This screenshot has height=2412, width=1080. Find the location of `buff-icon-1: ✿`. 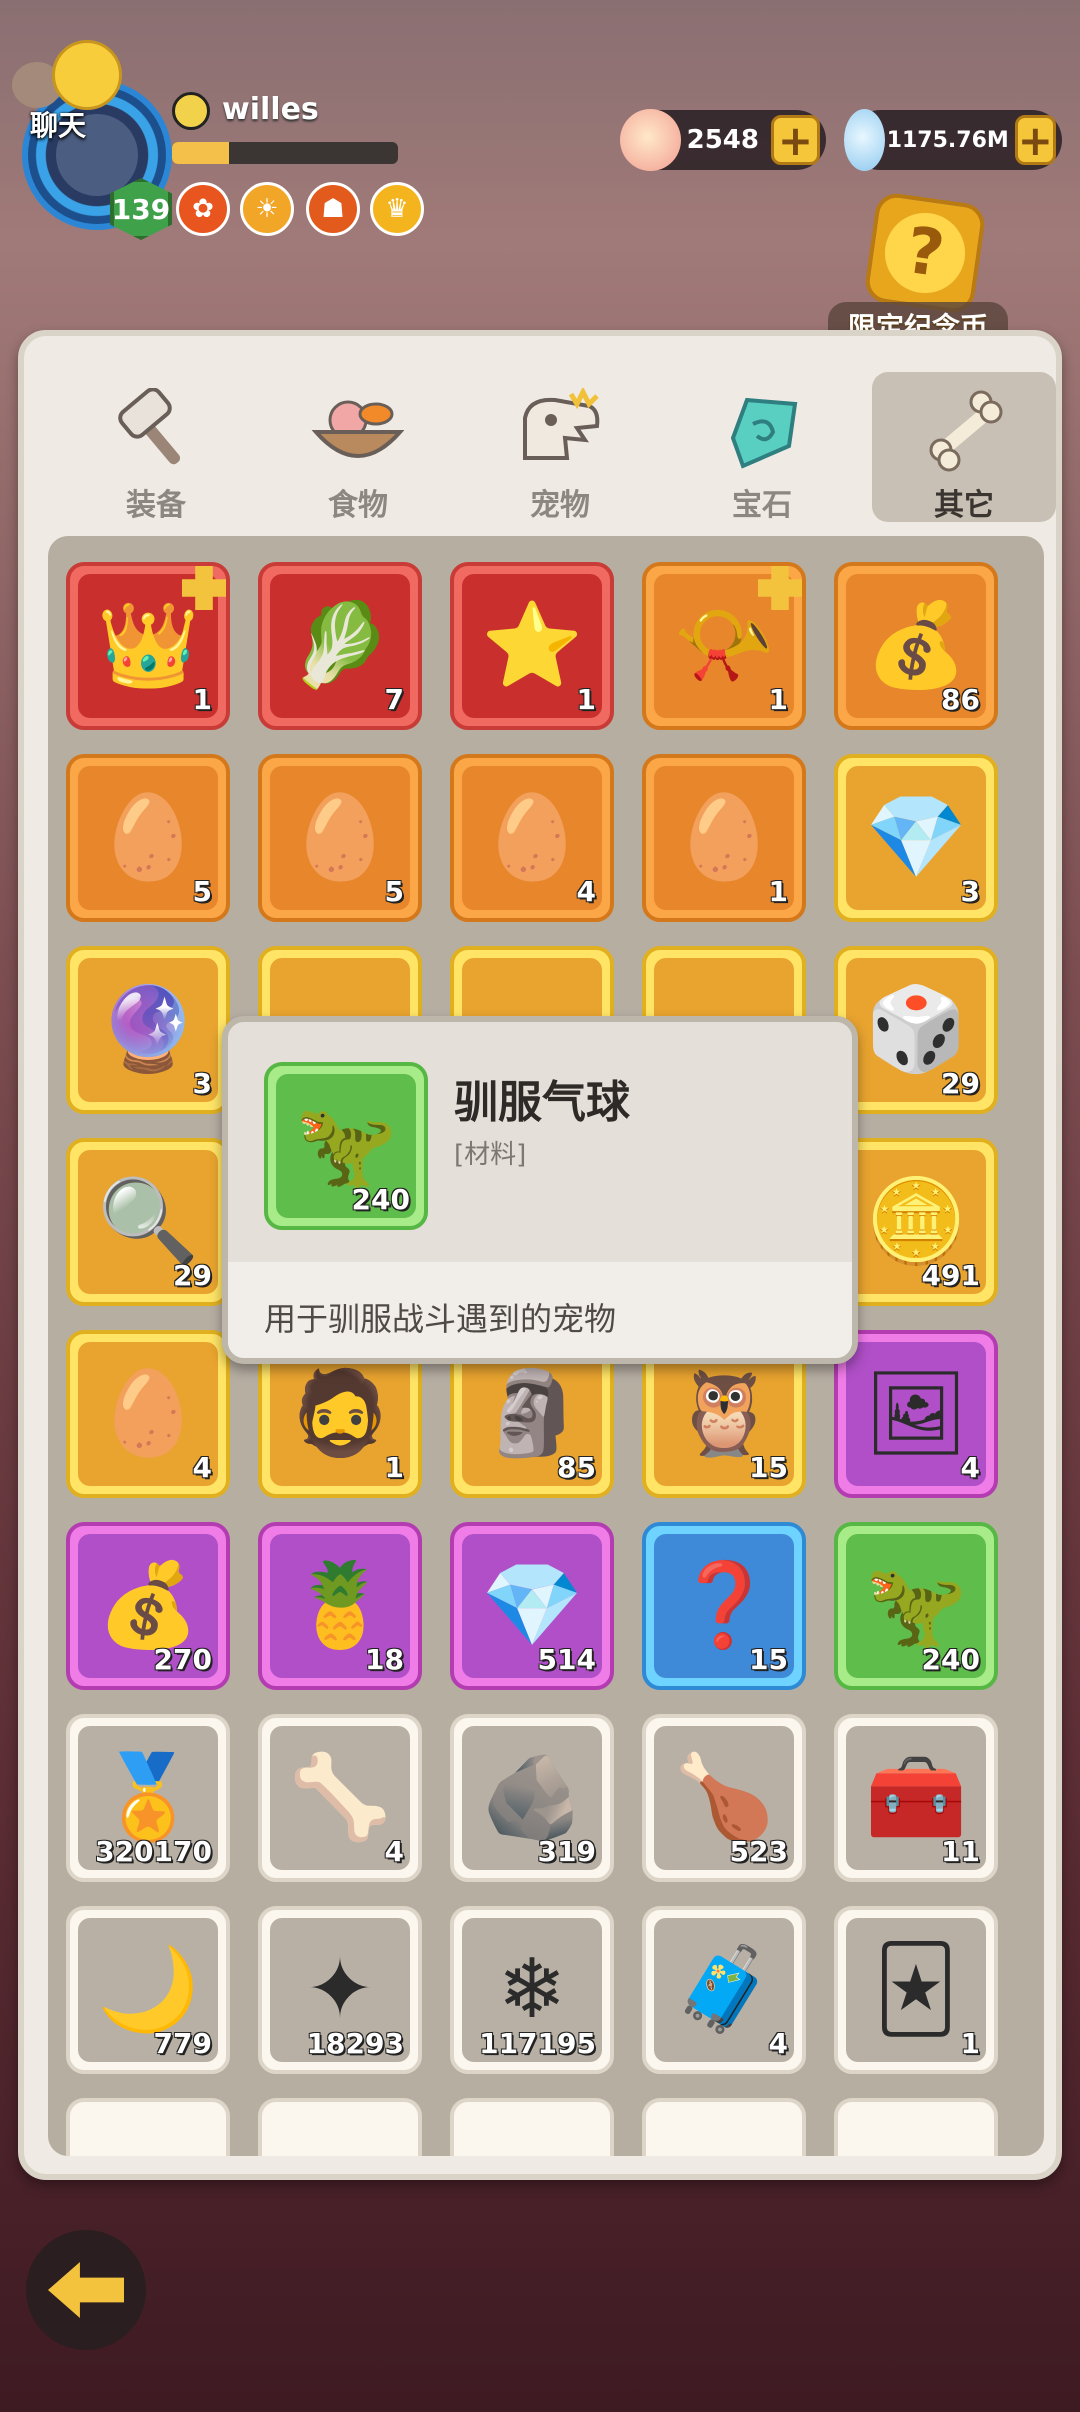

buff-icon-1: ✿ is located at coordinates (203, 209).